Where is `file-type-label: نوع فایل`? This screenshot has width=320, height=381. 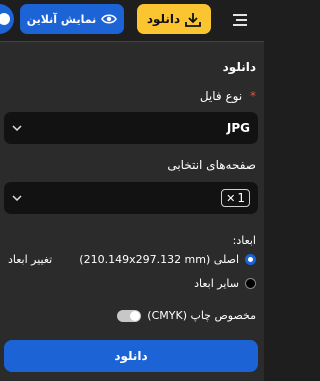 file-type-label: نوع فایل is located at coordinates (221, 96).